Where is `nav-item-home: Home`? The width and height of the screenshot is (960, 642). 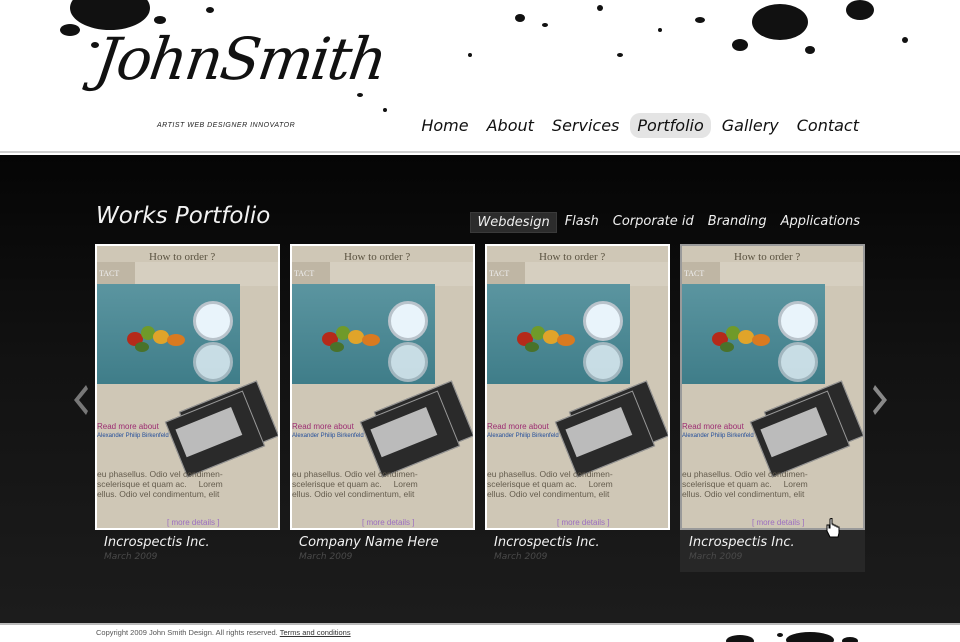 nav-item-home: Home is located at coordinates (444, 125).